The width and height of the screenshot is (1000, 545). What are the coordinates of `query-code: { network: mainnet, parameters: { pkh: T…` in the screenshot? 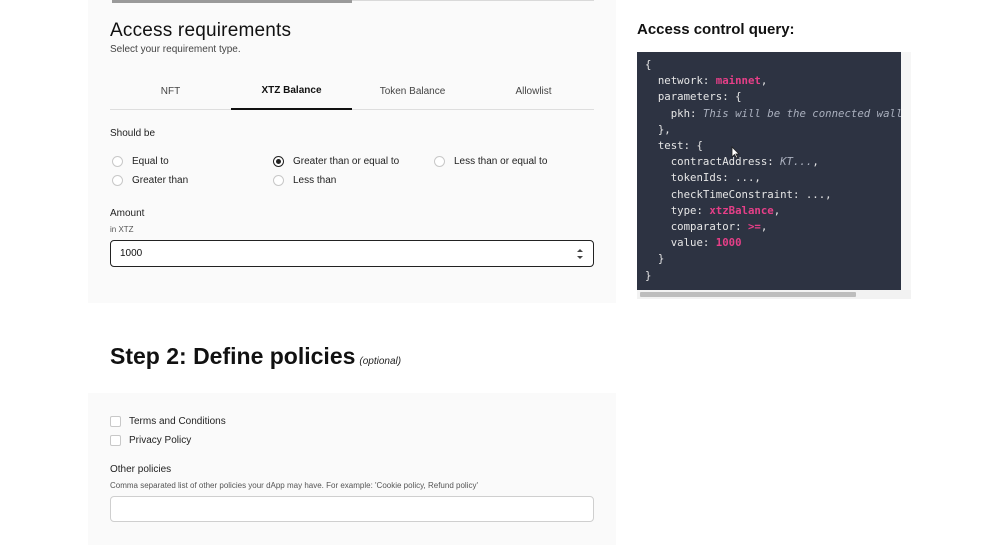 It's located at (773, 170).